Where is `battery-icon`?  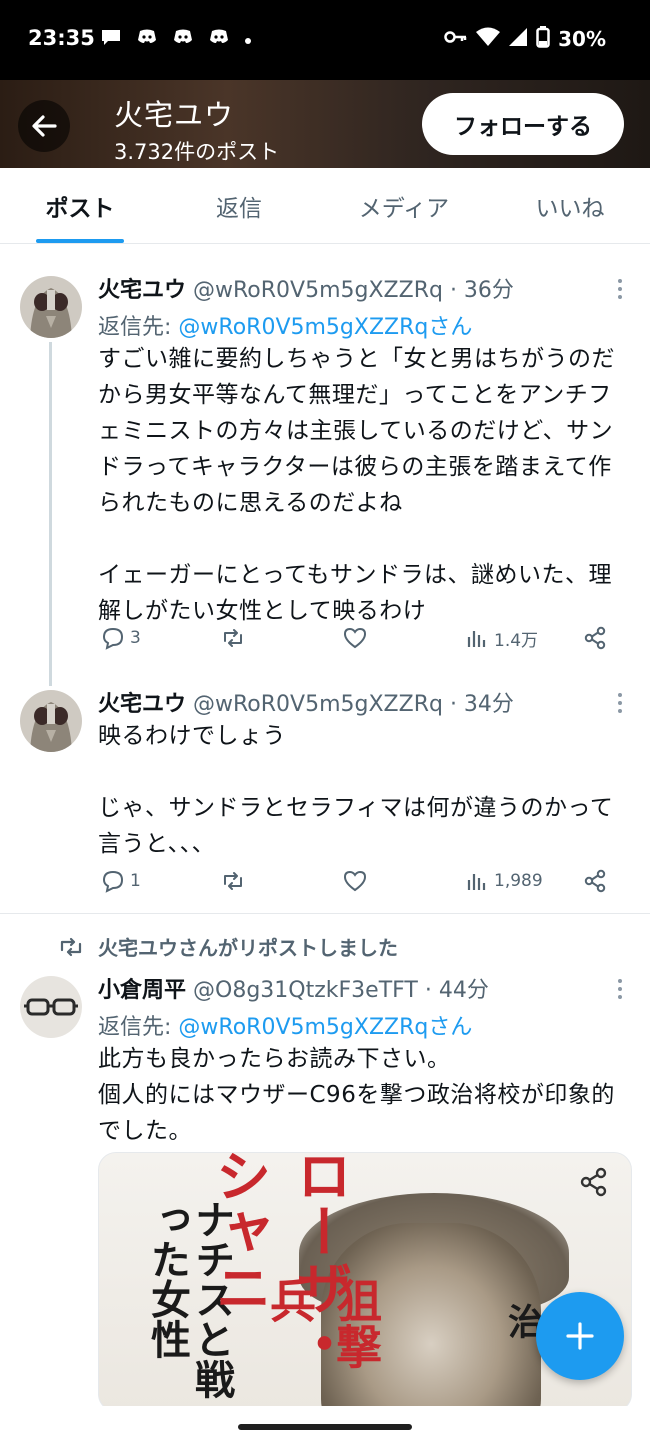
battery-icon is located at coordinates (543, 39).